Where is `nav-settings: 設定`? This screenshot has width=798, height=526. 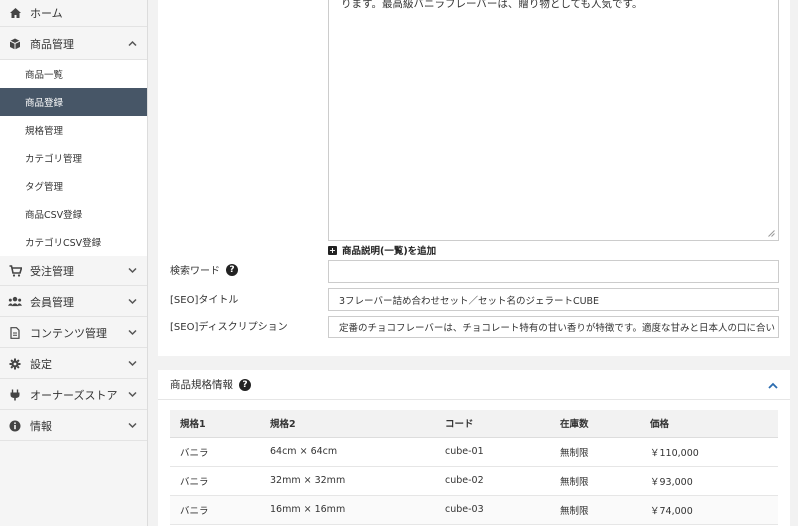 nav-settings: 設定 is located at coordinates (73, 364).